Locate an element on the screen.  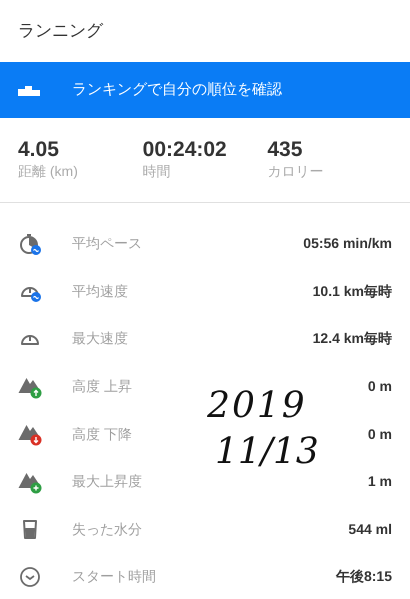
stopwatch-icon is located at coordinates (30, 244).